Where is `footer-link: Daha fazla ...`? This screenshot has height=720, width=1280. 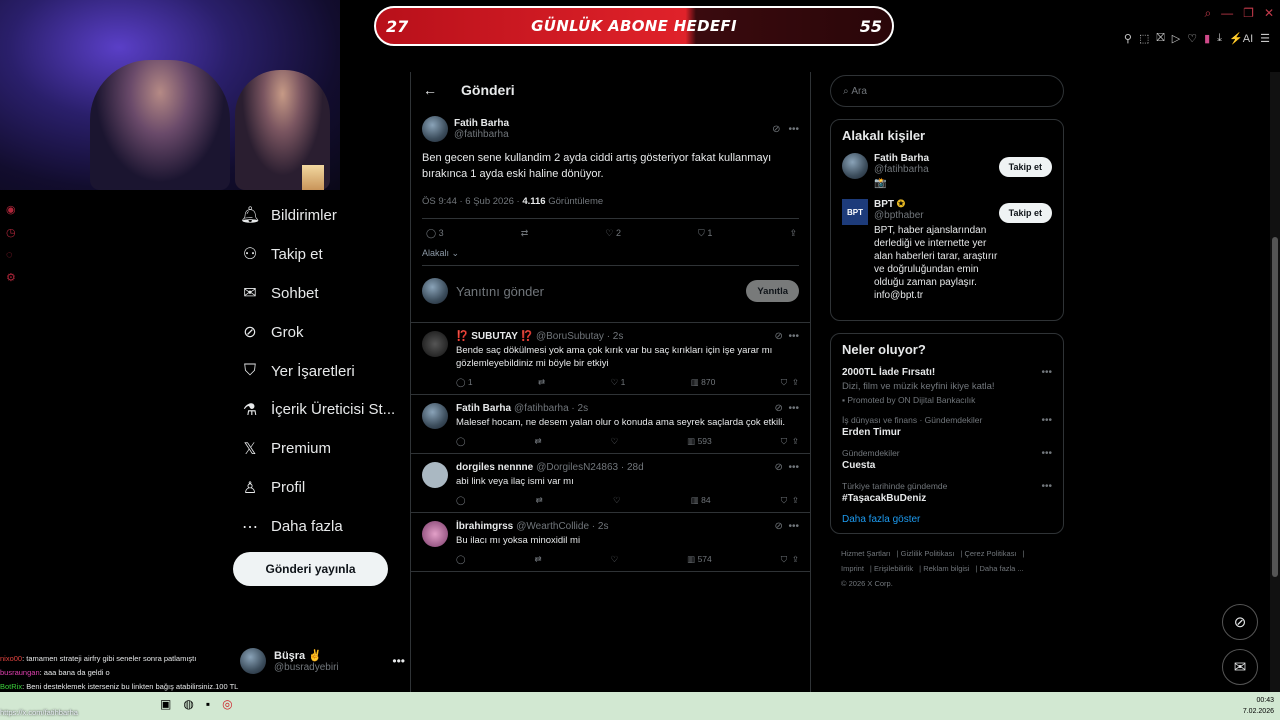 footer-link: Daha fazla ... is located at coordinates (1002, 568).